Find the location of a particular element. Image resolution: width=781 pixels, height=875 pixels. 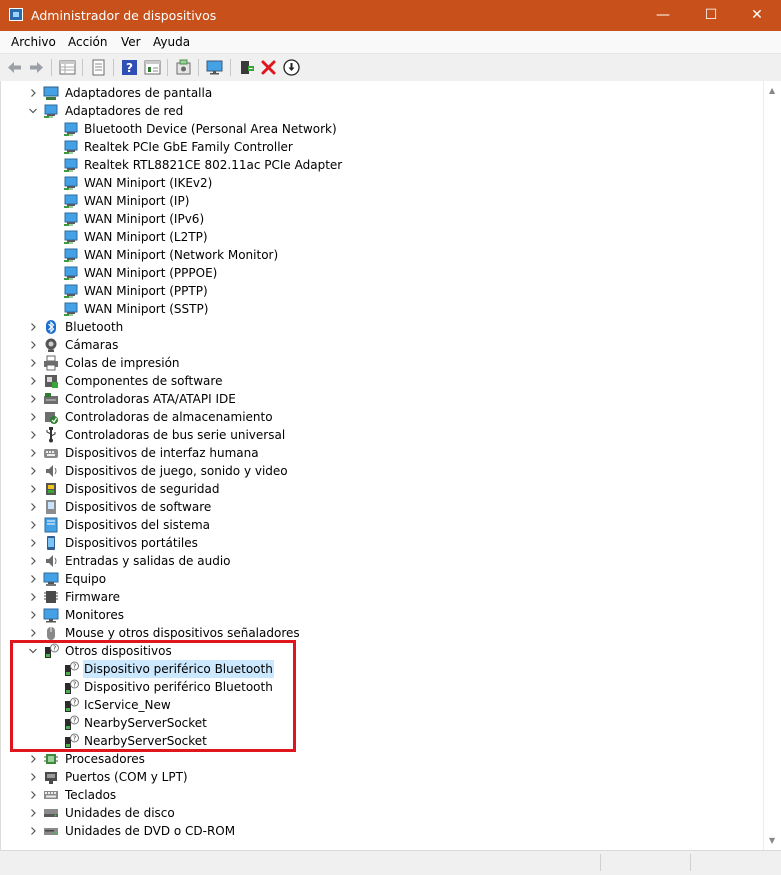

tree-category: Cámaras is located at coordinates (381, 345).